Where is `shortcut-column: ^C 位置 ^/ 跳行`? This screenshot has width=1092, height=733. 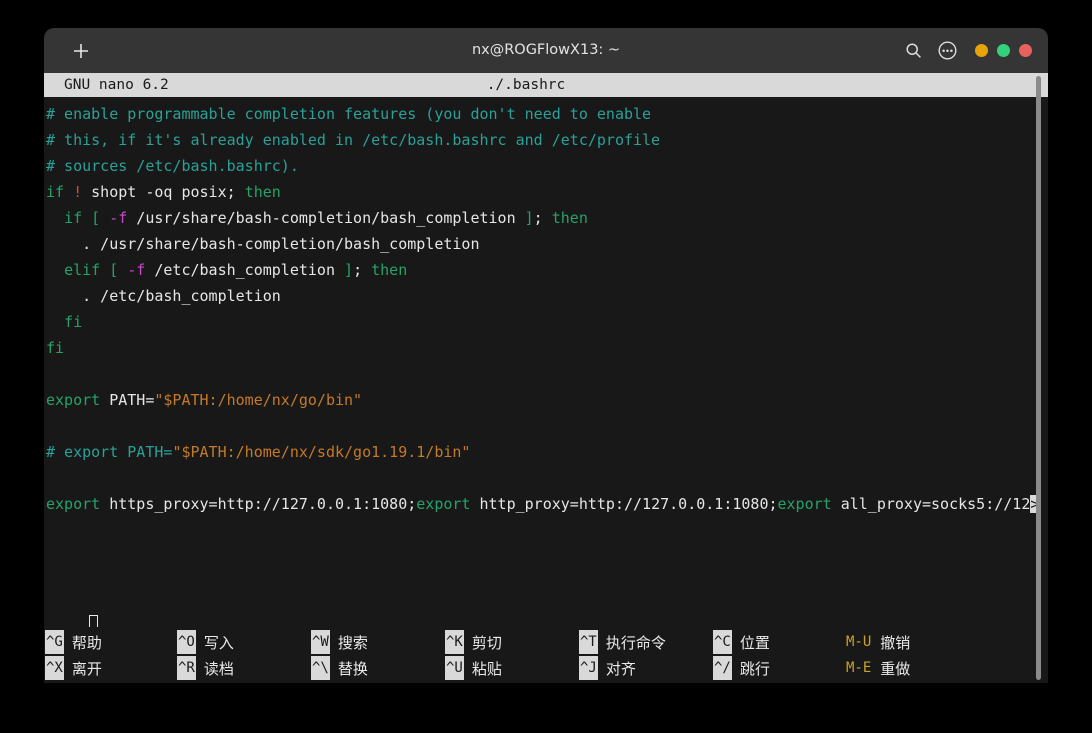 shortcut-column: ^C 位置 ^/ 跳行 is located at coordinates (741, 655).